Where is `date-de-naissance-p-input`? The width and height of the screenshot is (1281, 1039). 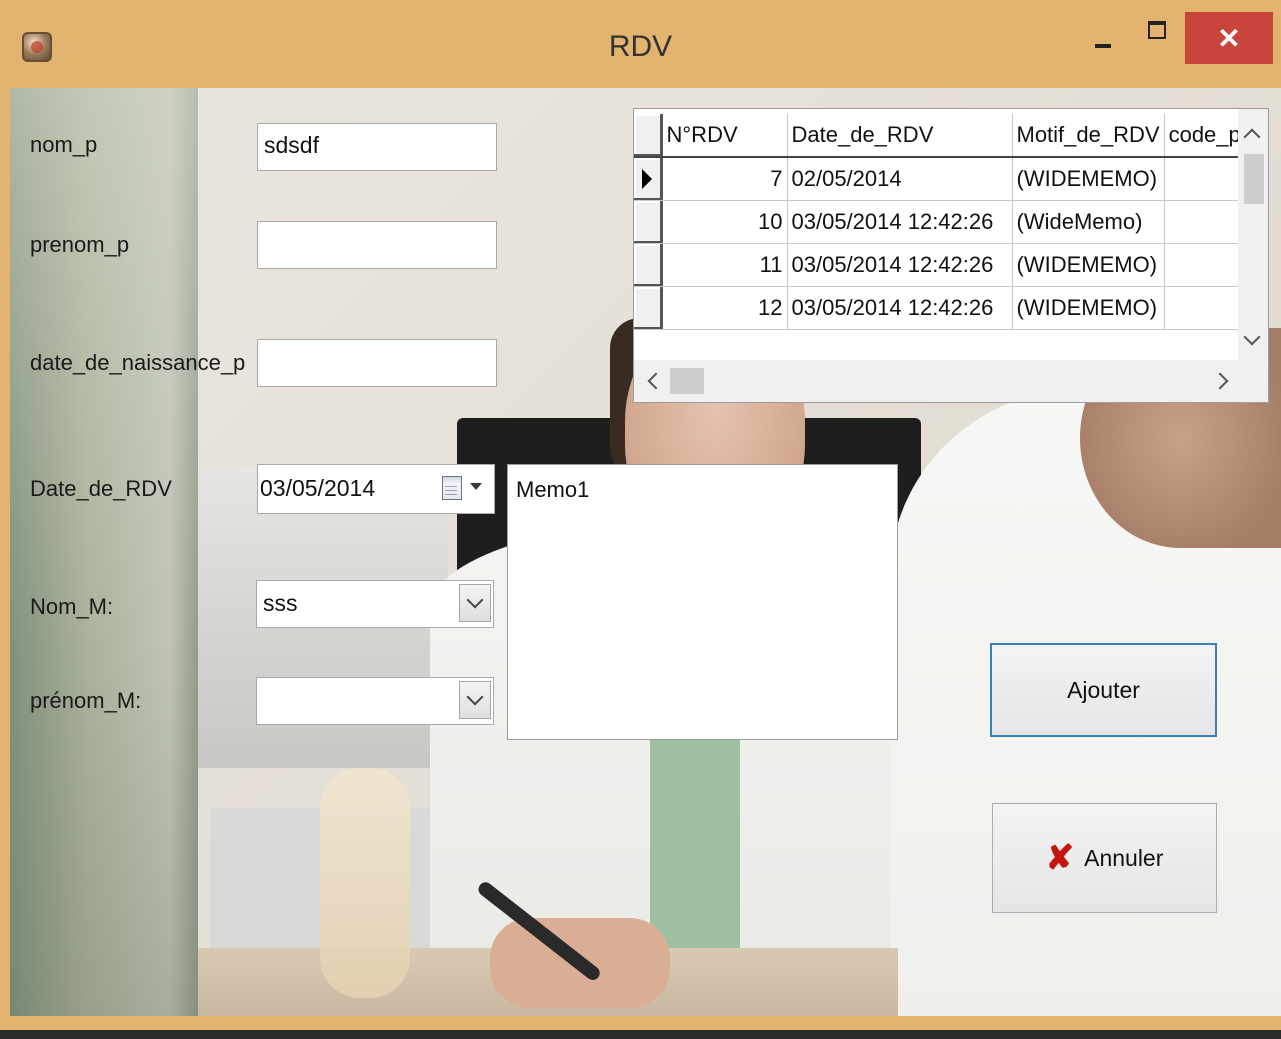
date-de-naissance-p-input is located at coordinates (377, 363).